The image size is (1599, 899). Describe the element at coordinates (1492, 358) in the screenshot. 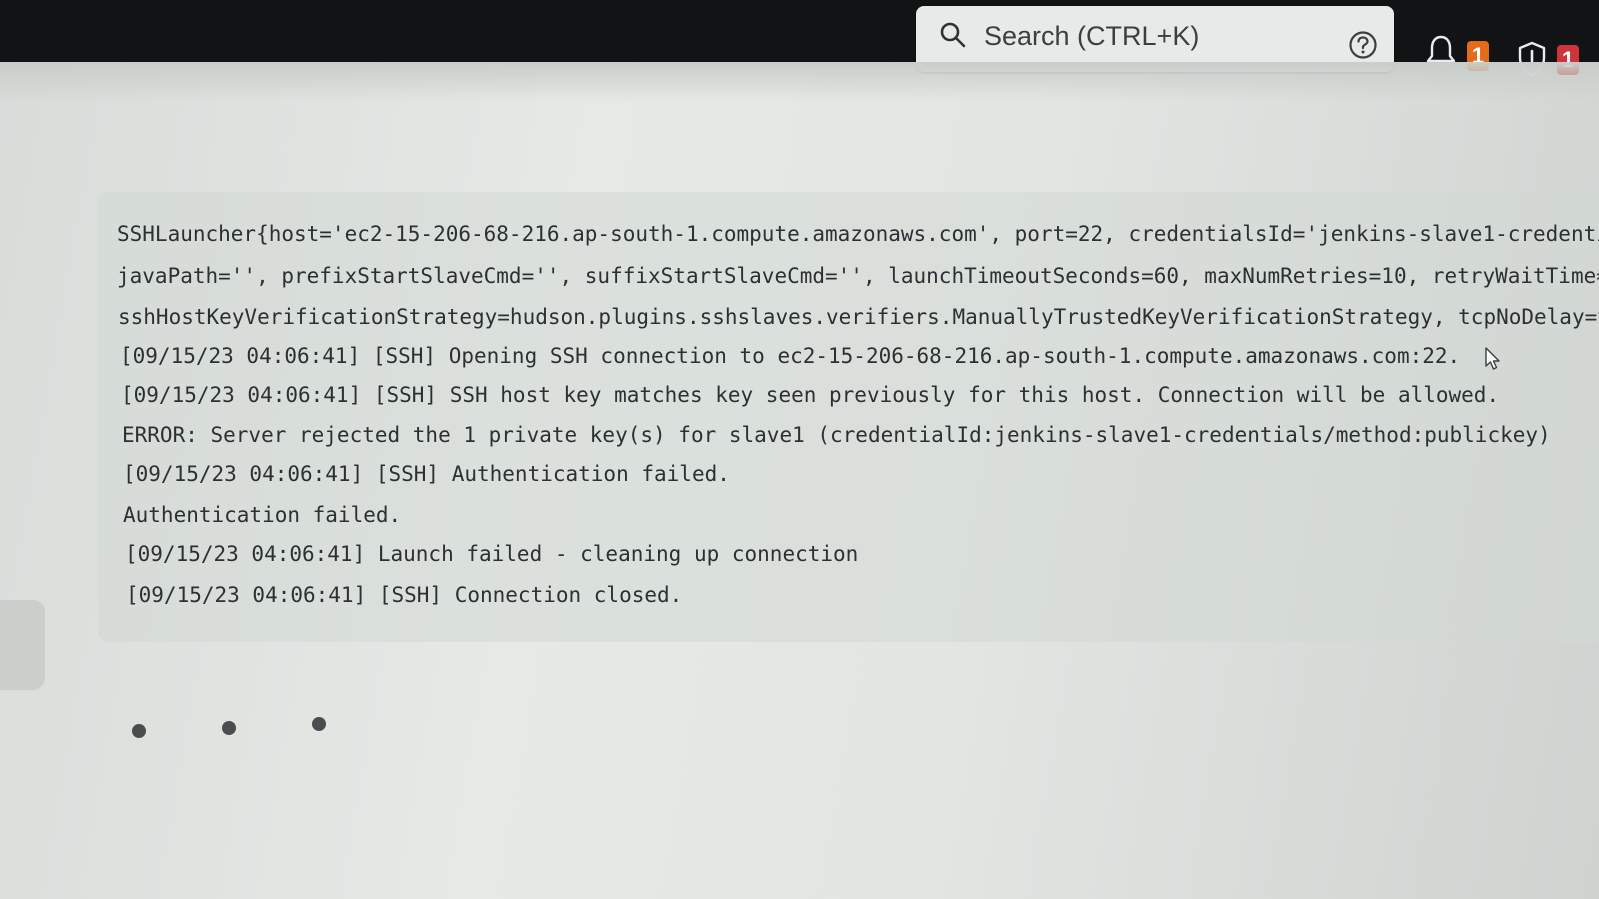

I see `mouse-cursor-icon` at that location.